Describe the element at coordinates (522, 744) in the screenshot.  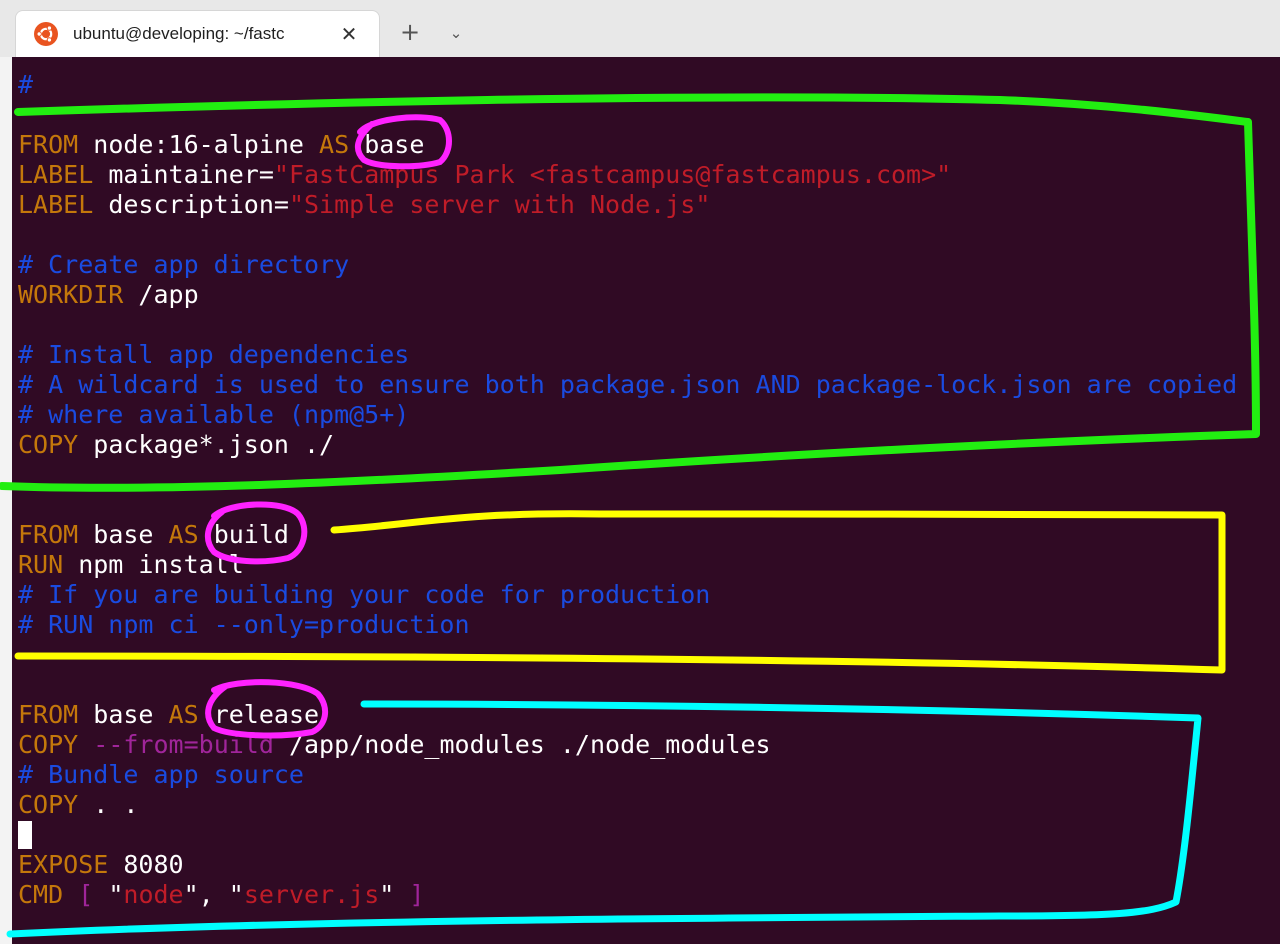
I see `code-token: /app/node_modules ./node_modules` at that location.